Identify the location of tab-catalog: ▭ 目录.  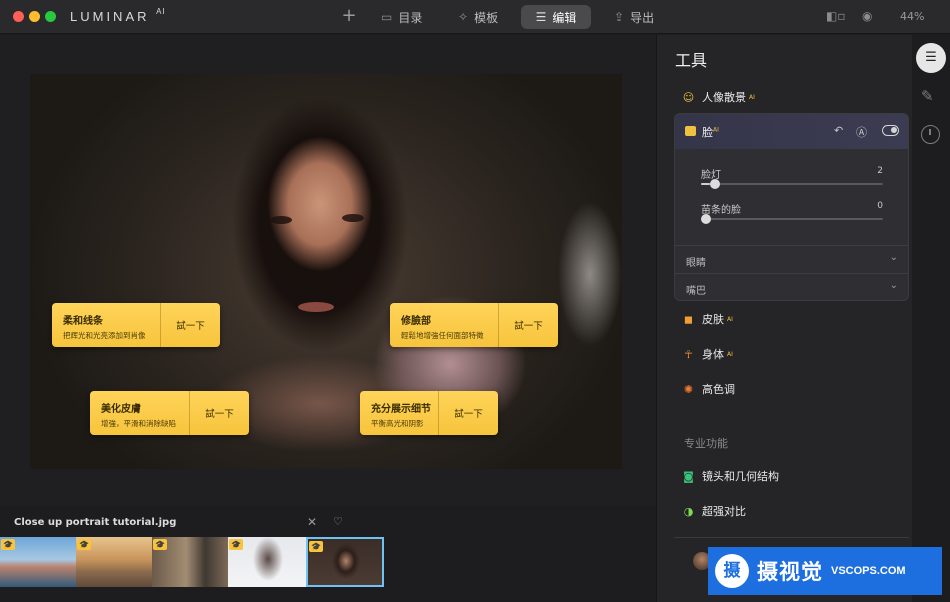
(401, 17).